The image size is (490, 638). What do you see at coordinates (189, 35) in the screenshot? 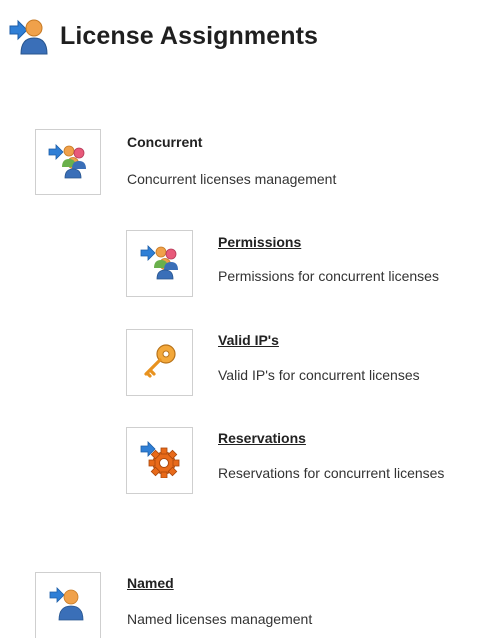
I see `page-title: License Assignments` at bounding box center [189, 35].